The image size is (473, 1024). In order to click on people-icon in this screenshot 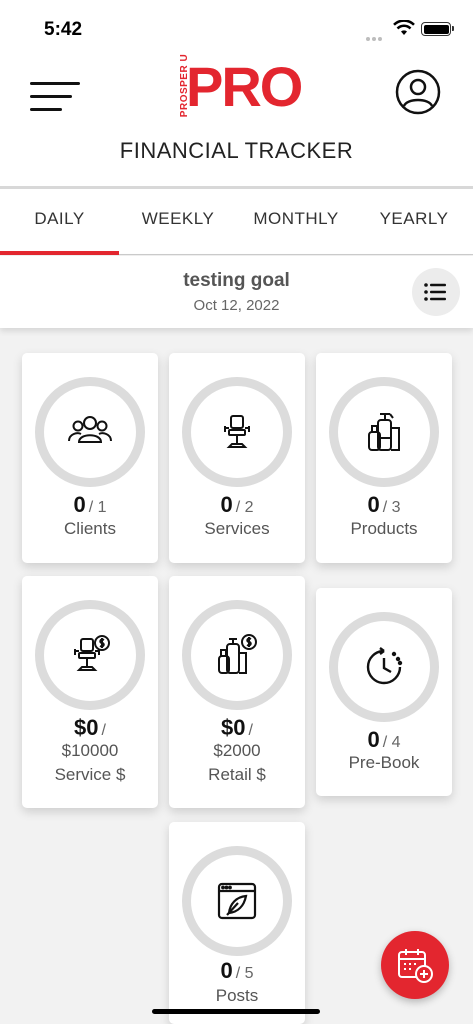, I will do `click(90, 429)`.